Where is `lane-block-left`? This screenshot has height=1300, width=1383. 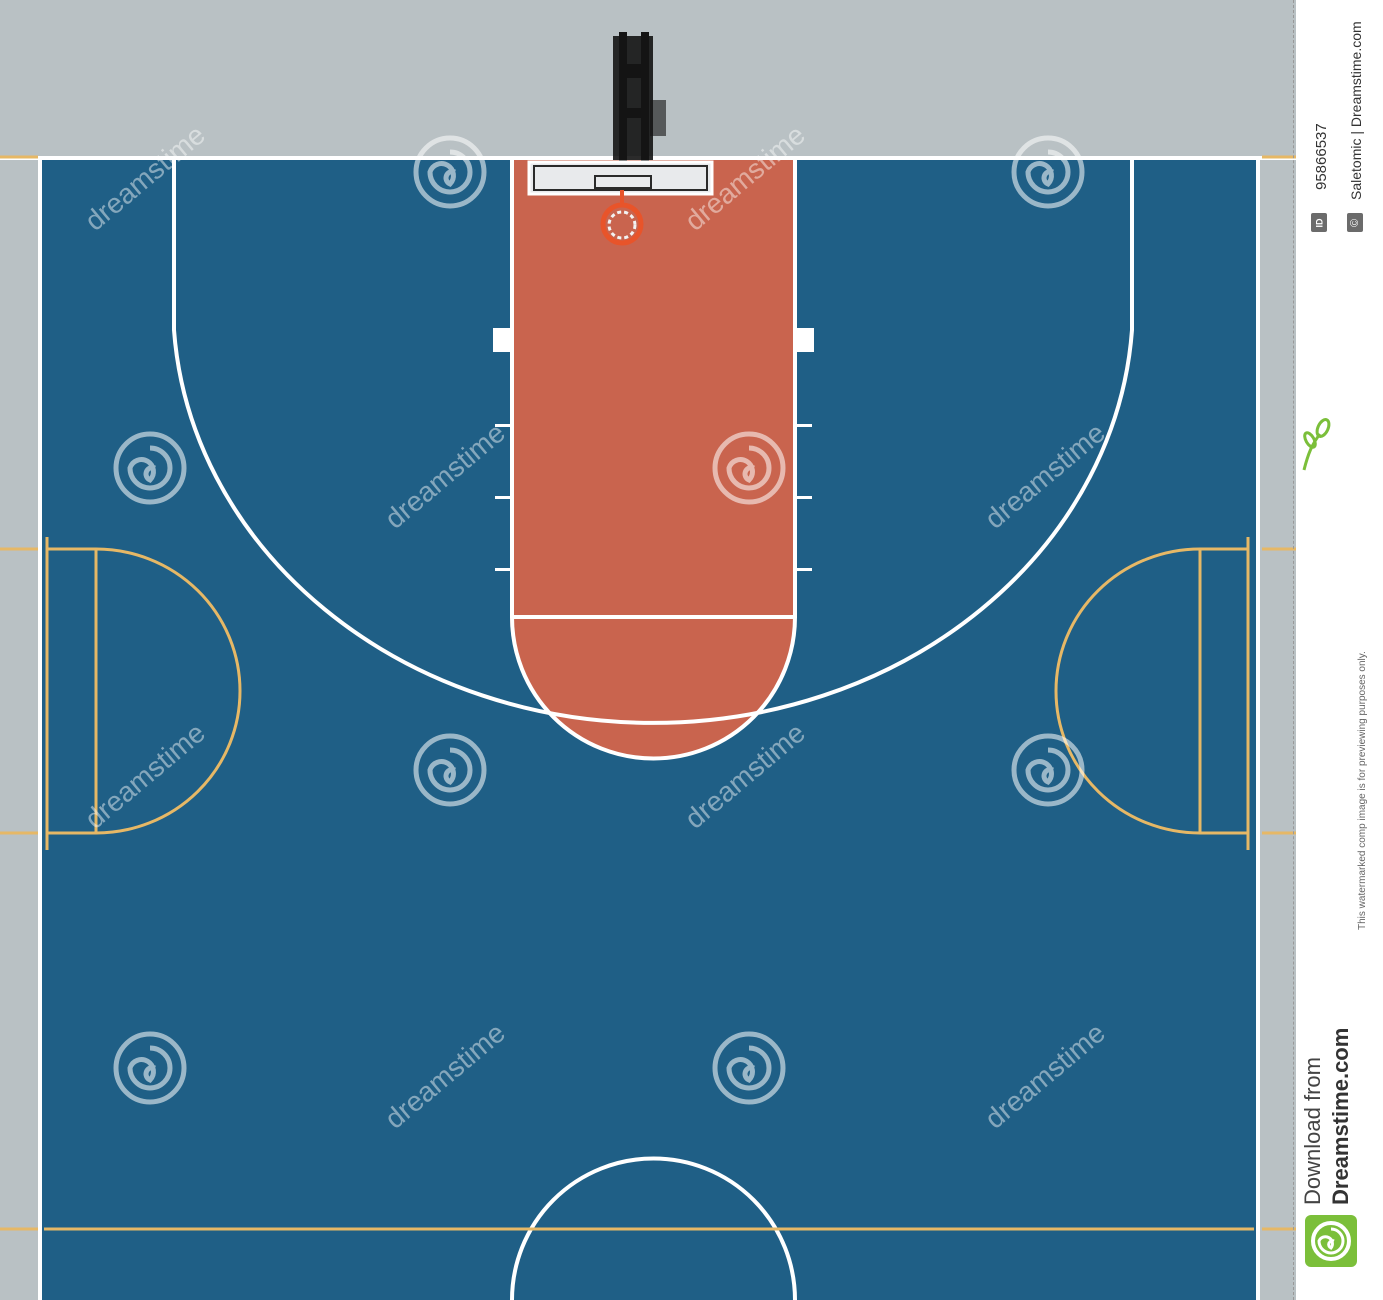 lane-block-left is located at coordinates (501, 340).